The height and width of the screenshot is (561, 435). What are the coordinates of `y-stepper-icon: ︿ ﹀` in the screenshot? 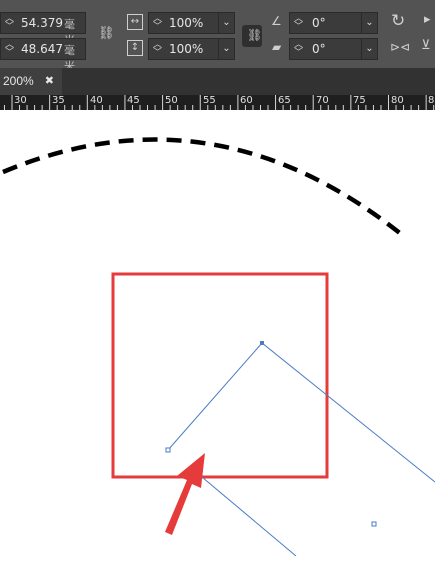 It's located at (9, 49).